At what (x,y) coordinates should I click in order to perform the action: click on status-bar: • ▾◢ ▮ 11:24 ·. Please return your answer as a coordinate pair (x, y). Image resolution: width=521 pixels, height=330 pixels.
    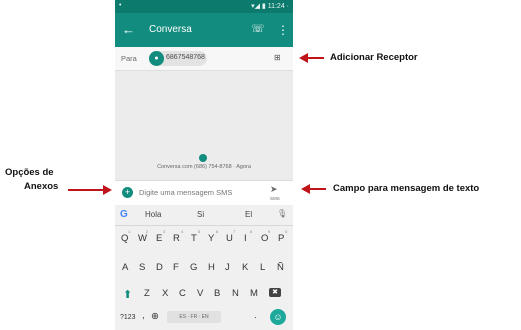
    Looking at the image, I should click on (204, 6).